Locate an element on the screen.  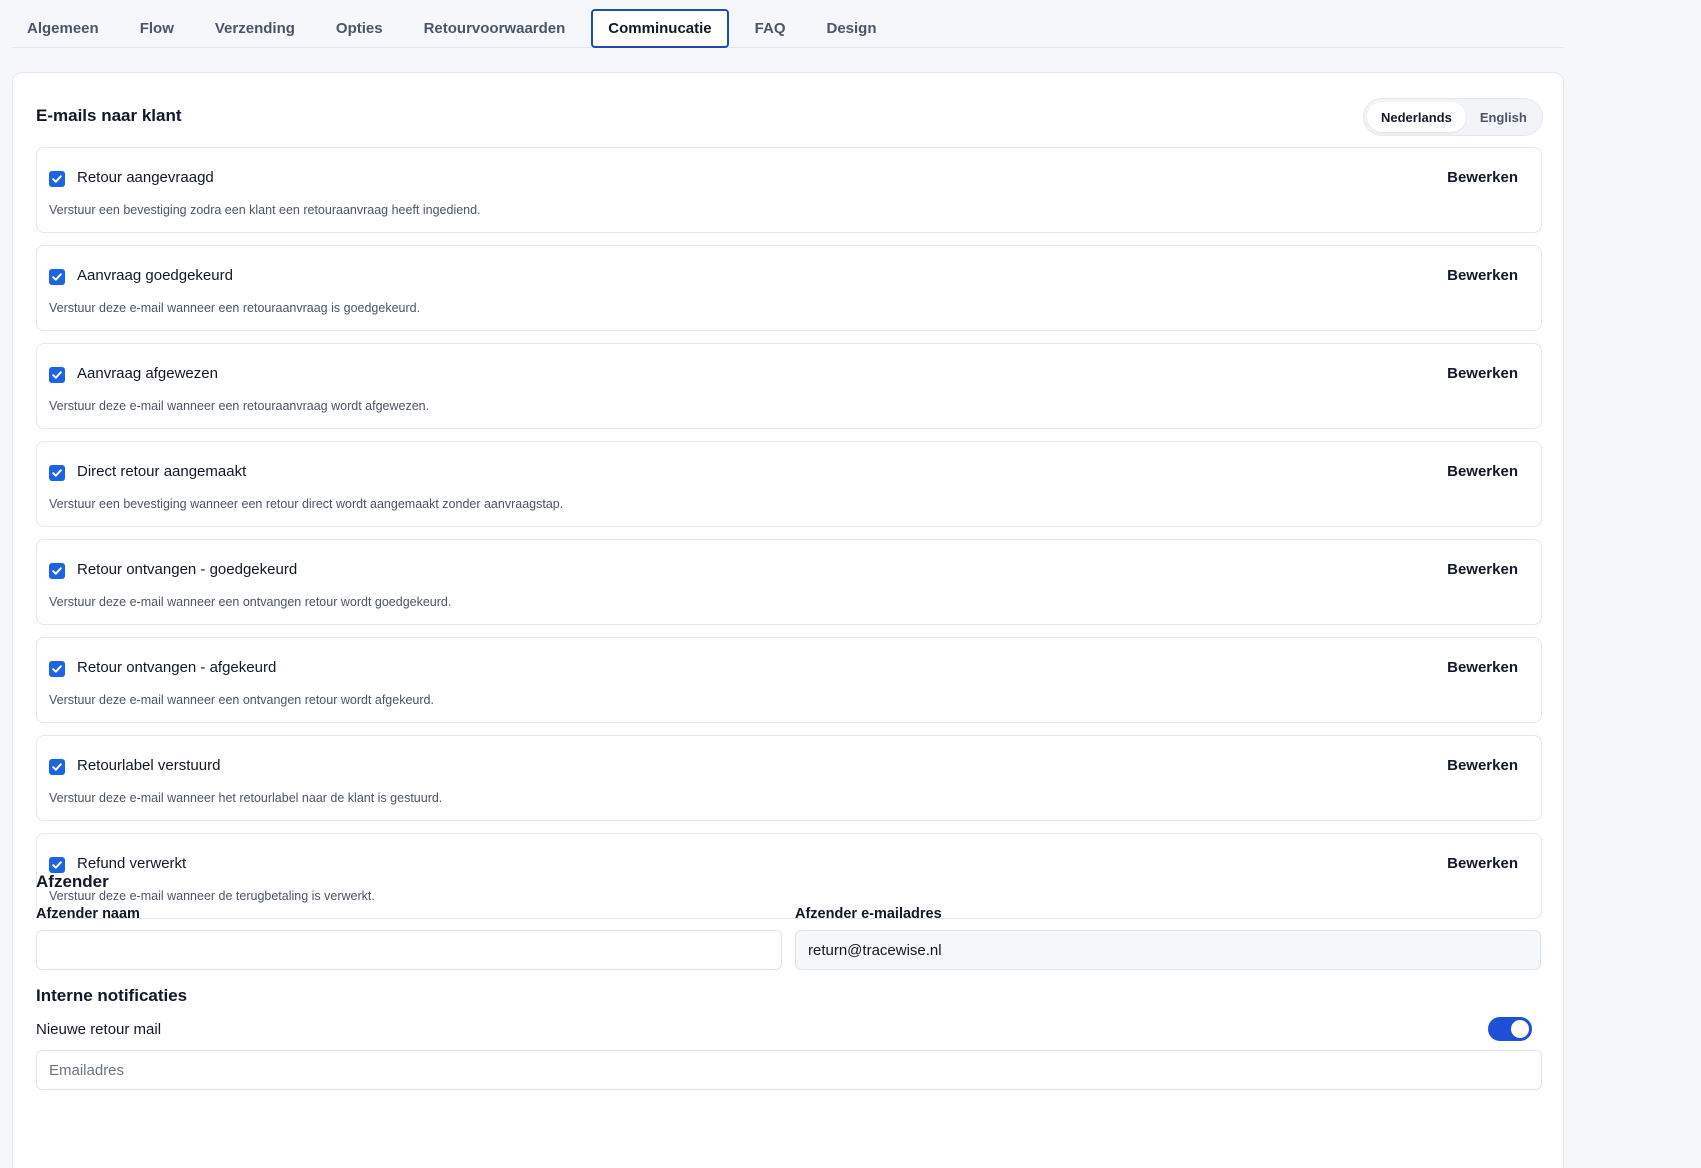
internal-notifications-title: Interne notificaties is located at coordinates (112, 995).